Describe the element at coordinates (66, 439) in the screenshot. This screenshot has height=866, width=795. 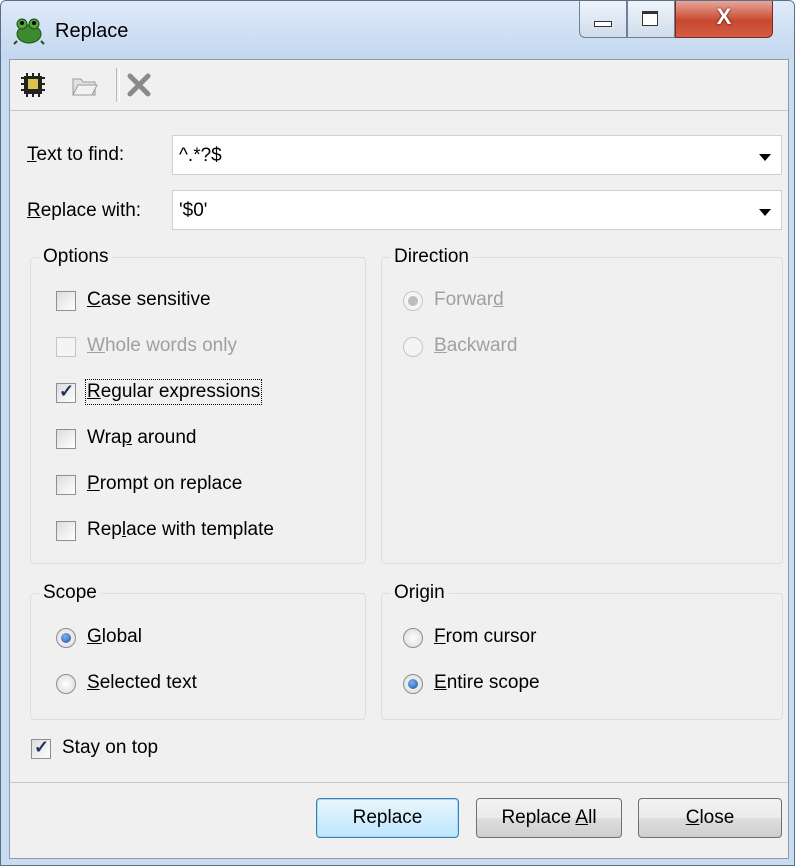
I see `wrap-around-checkbox` at that location.